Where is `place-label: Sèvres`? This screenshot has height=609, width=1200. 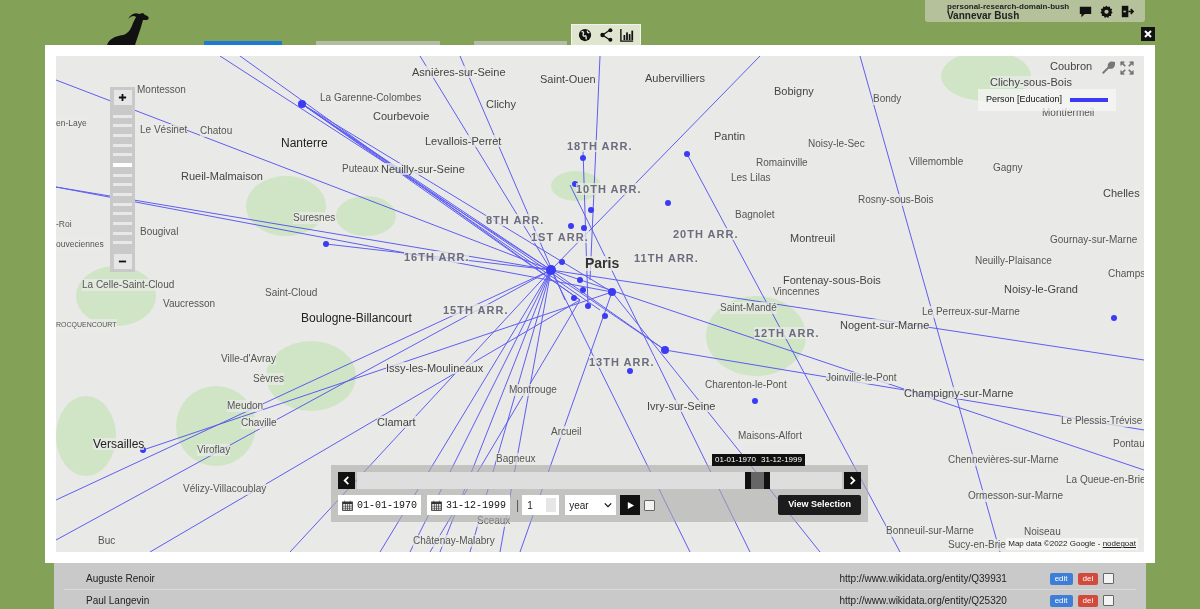 place-label: Sèvres is located at coordinates (269, 379).